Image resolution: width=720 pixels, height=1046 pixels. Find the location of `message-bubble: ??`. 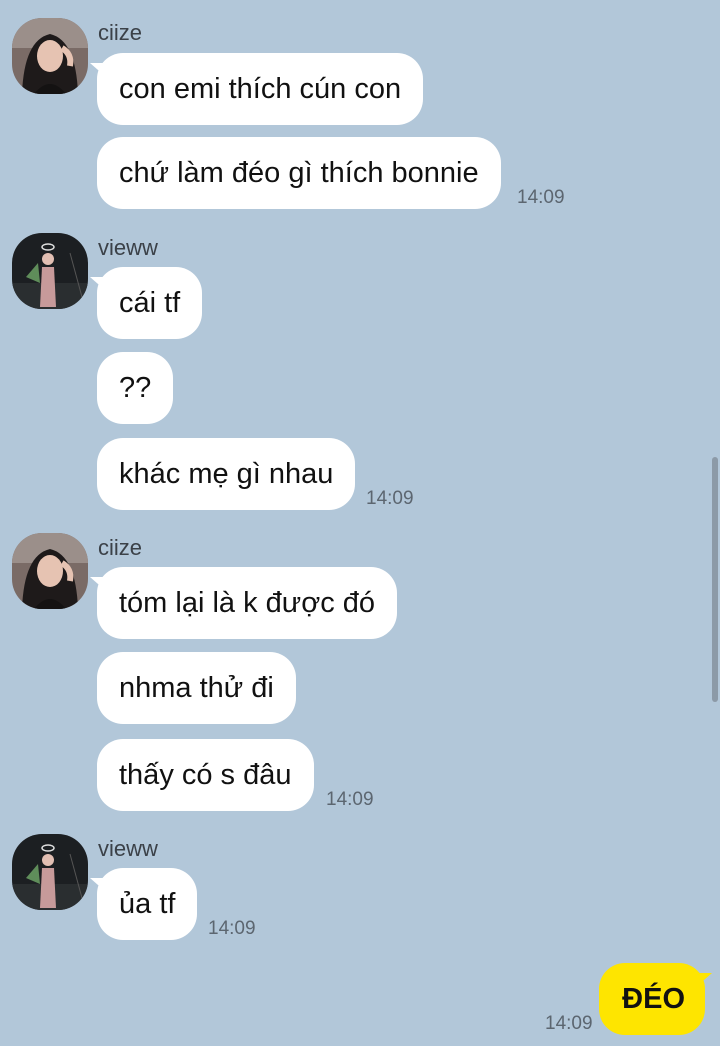

message-bubble: ?? is located at coordinates (135, 388).